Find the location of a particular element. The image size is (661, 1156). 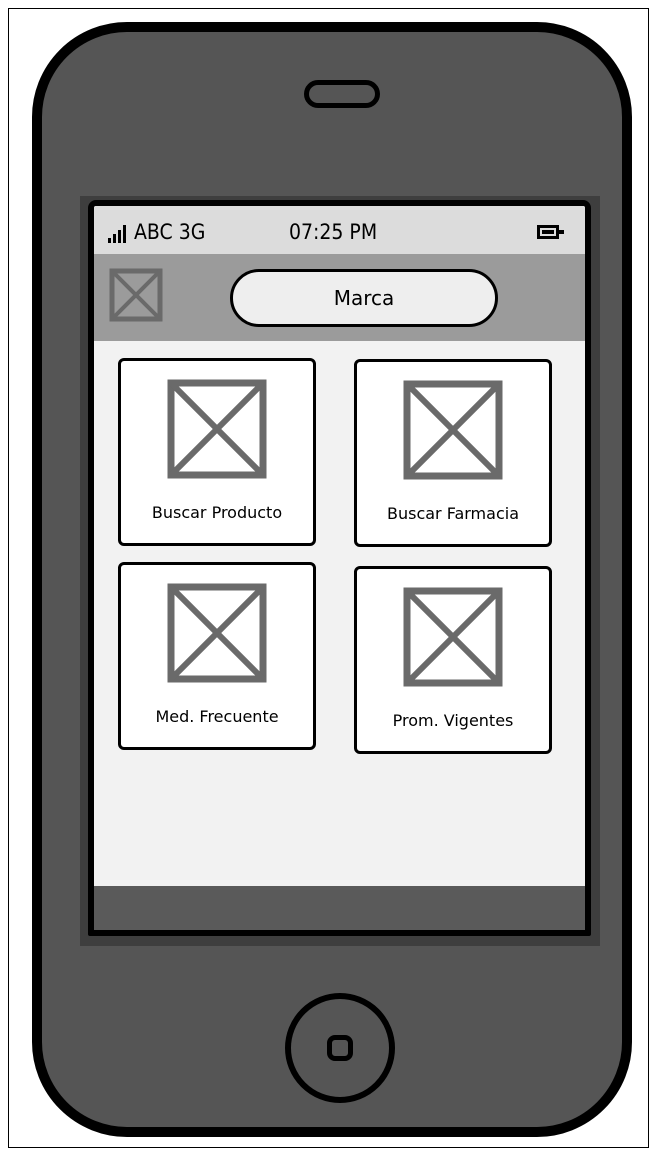

speaker-slot is located at coordinates (342, 94).